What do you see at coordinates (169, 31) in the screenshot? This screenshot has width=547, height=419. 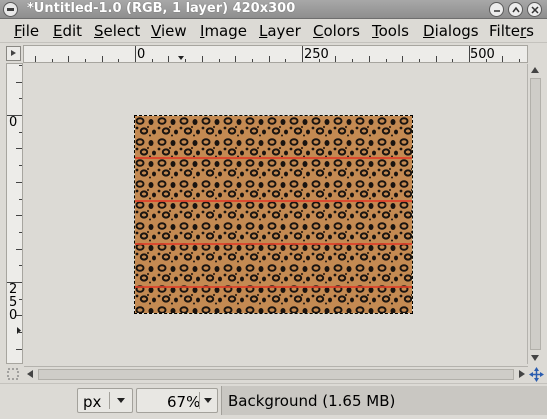 I see `menu-view: View` at bounding box center [169, 31].